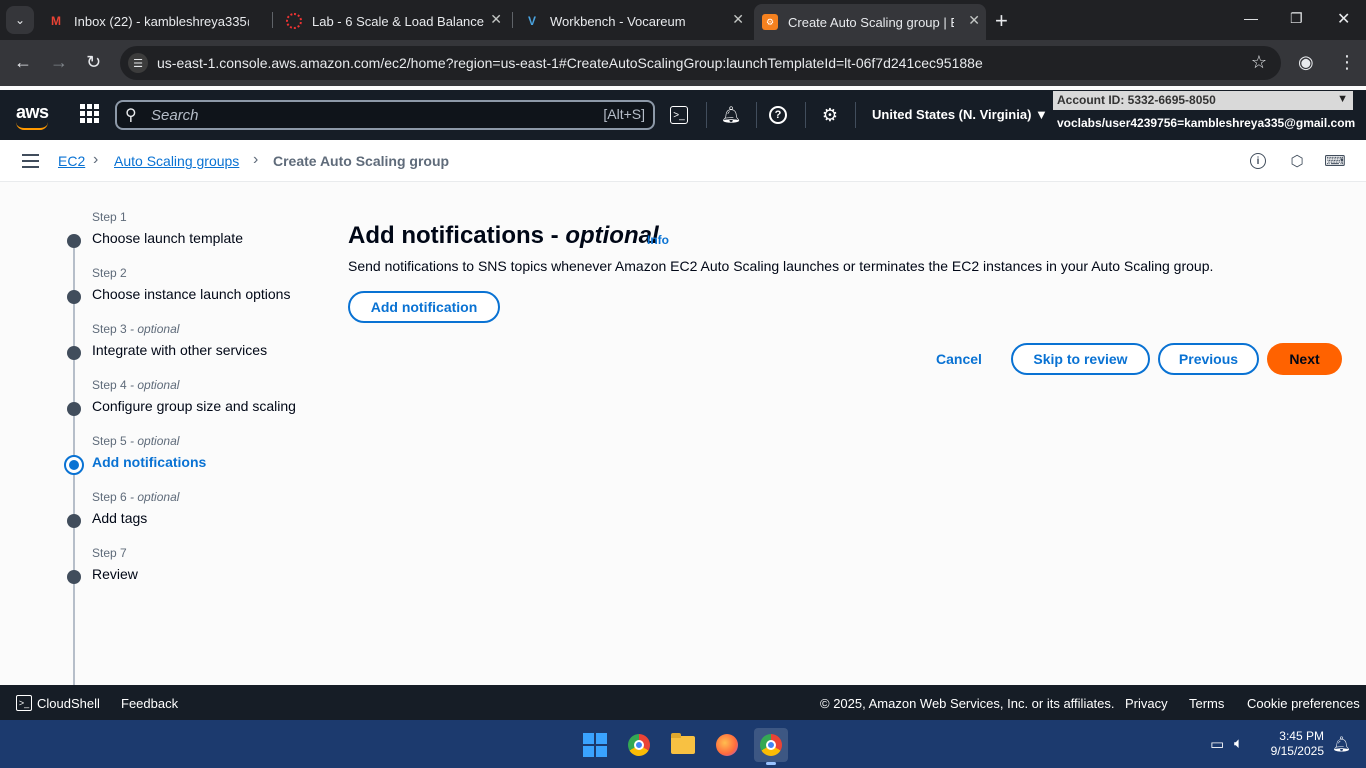 The width and height of the screenshot is (1366, 768). Describe the element at coordinates (1251, 18) in the screenshot. I see `minimize-icon: —` at that location.